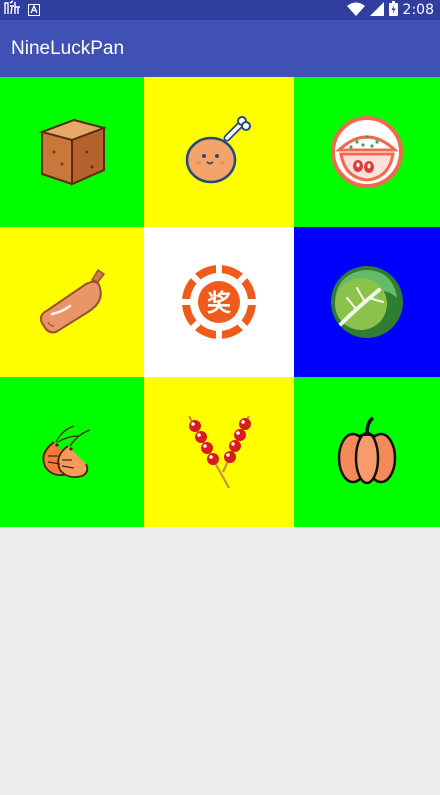 The width and height of the screenshot is (440, 795). Describe the element at coordinates (66, 452) in the screenshot. I see `shrimp-icon` at that location.